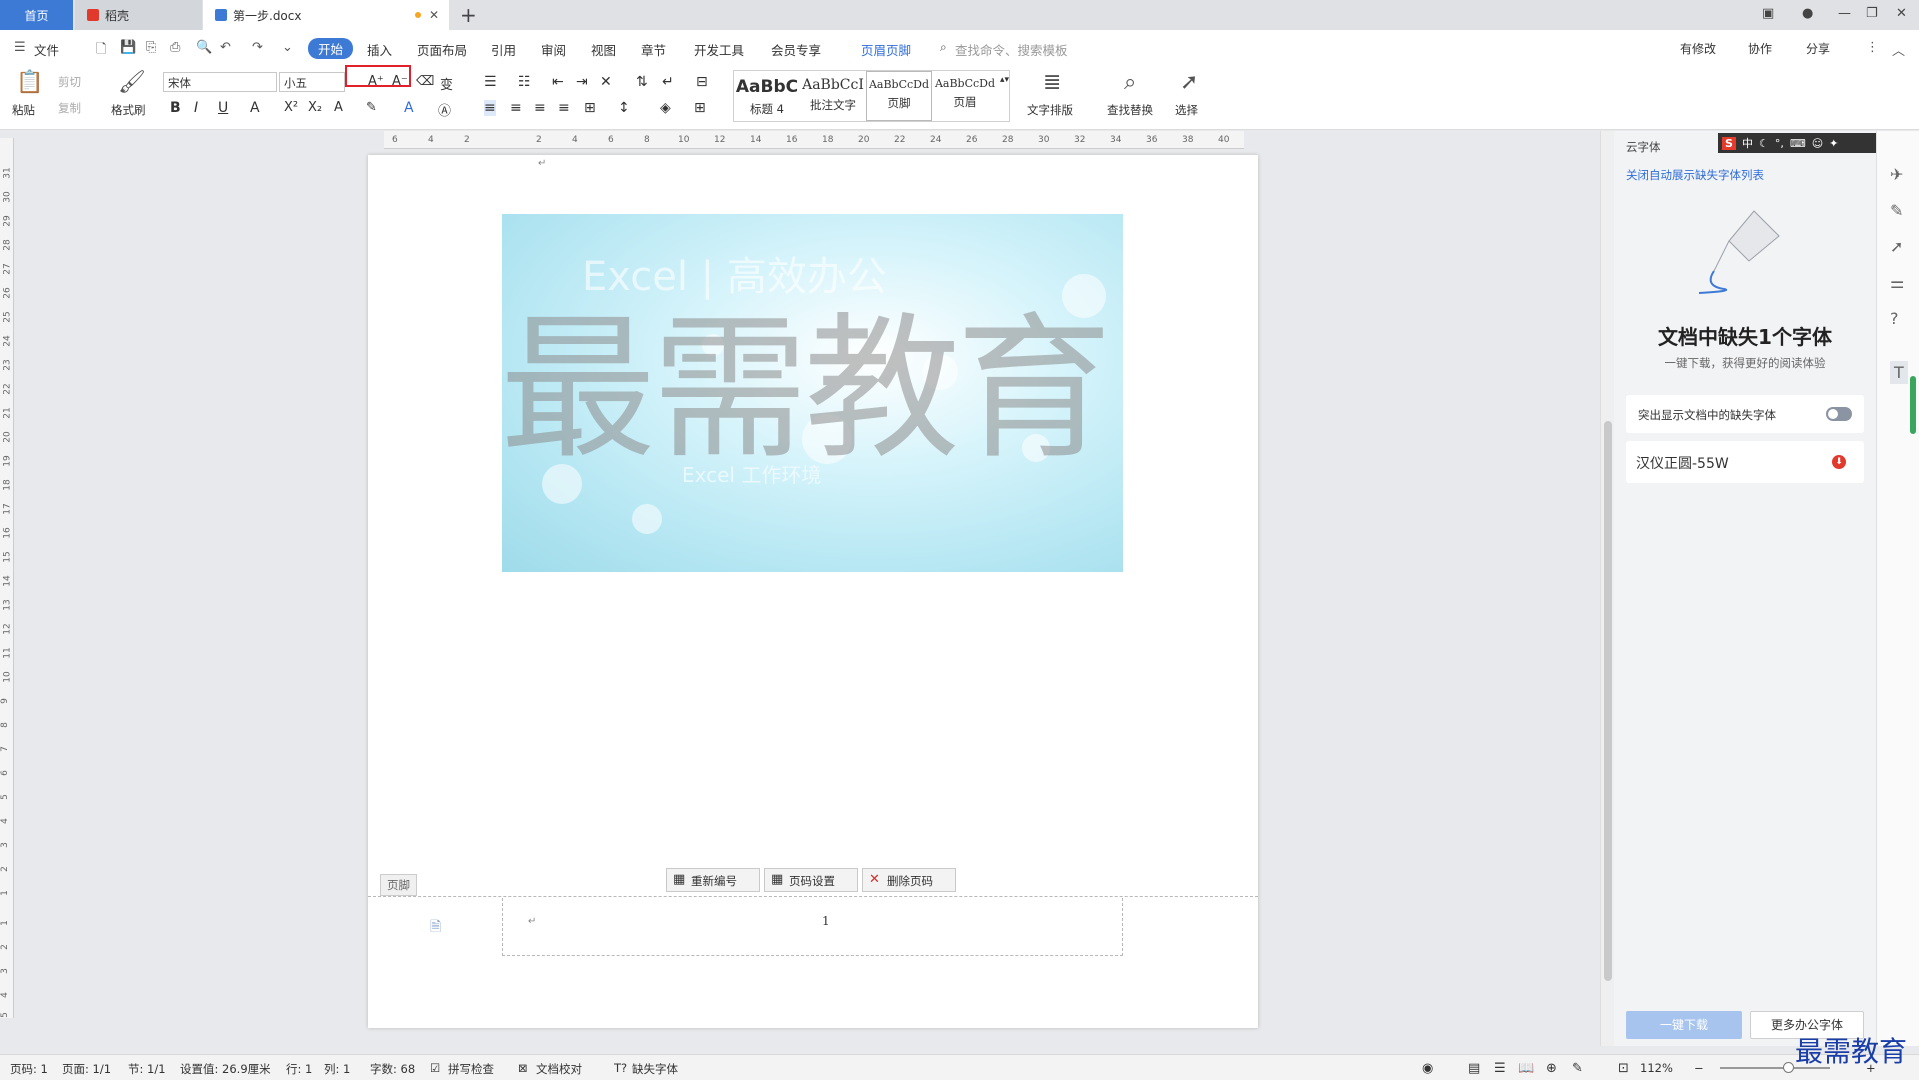 The height and width of the screenshot is (1080, 1919). Describe the element at coordinates (700, 108) in the screenshot. I see `borders-icon: ⊞` at that location.